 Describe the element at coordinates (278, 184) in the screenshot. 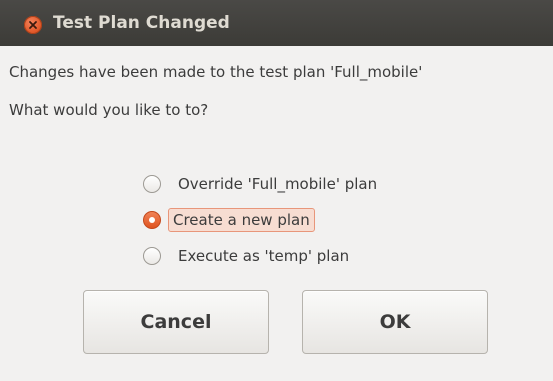

I see `option-override-label: Override 'Full_mobile' plan` at that location.